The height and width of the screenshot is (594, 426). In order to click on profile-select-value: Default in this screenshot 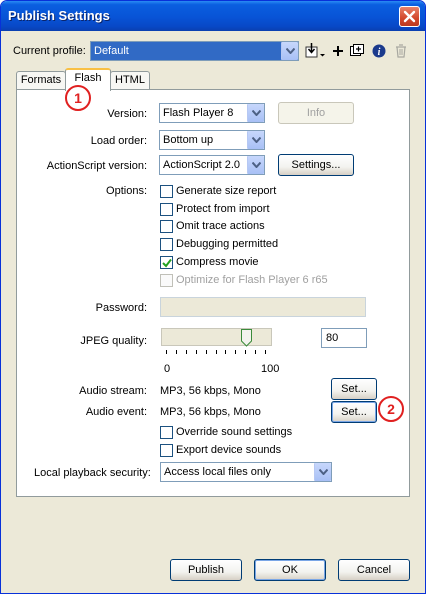, I will do `click(111, 51)`.